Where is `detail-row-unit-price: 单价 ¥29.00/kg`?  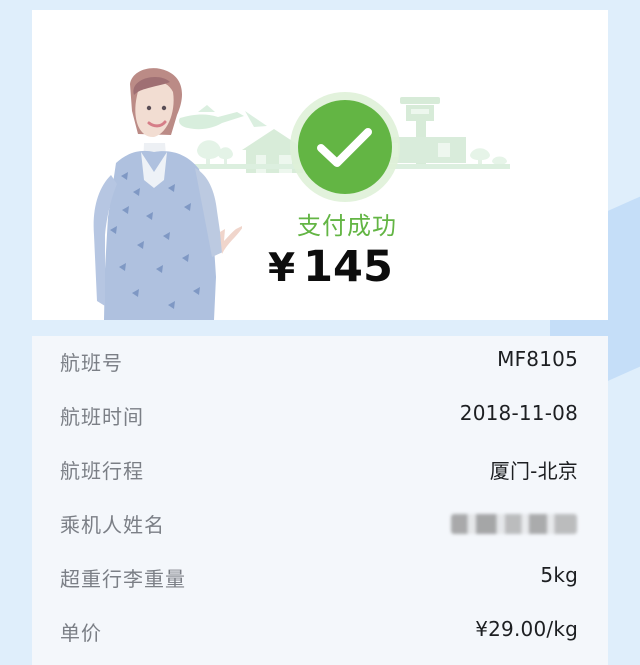 detail-row-unit-price: 单价 ¥29.00/kg is located at coordinates (320, 634).